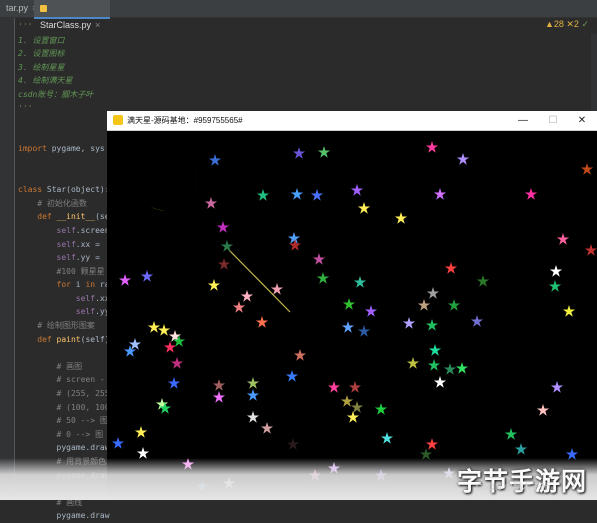 Image resolution: width=597 pixels, height=523 pixels. Describe the element at coordinates (523, 120) in the screenshot. I see `minimize-button: —` at that location.